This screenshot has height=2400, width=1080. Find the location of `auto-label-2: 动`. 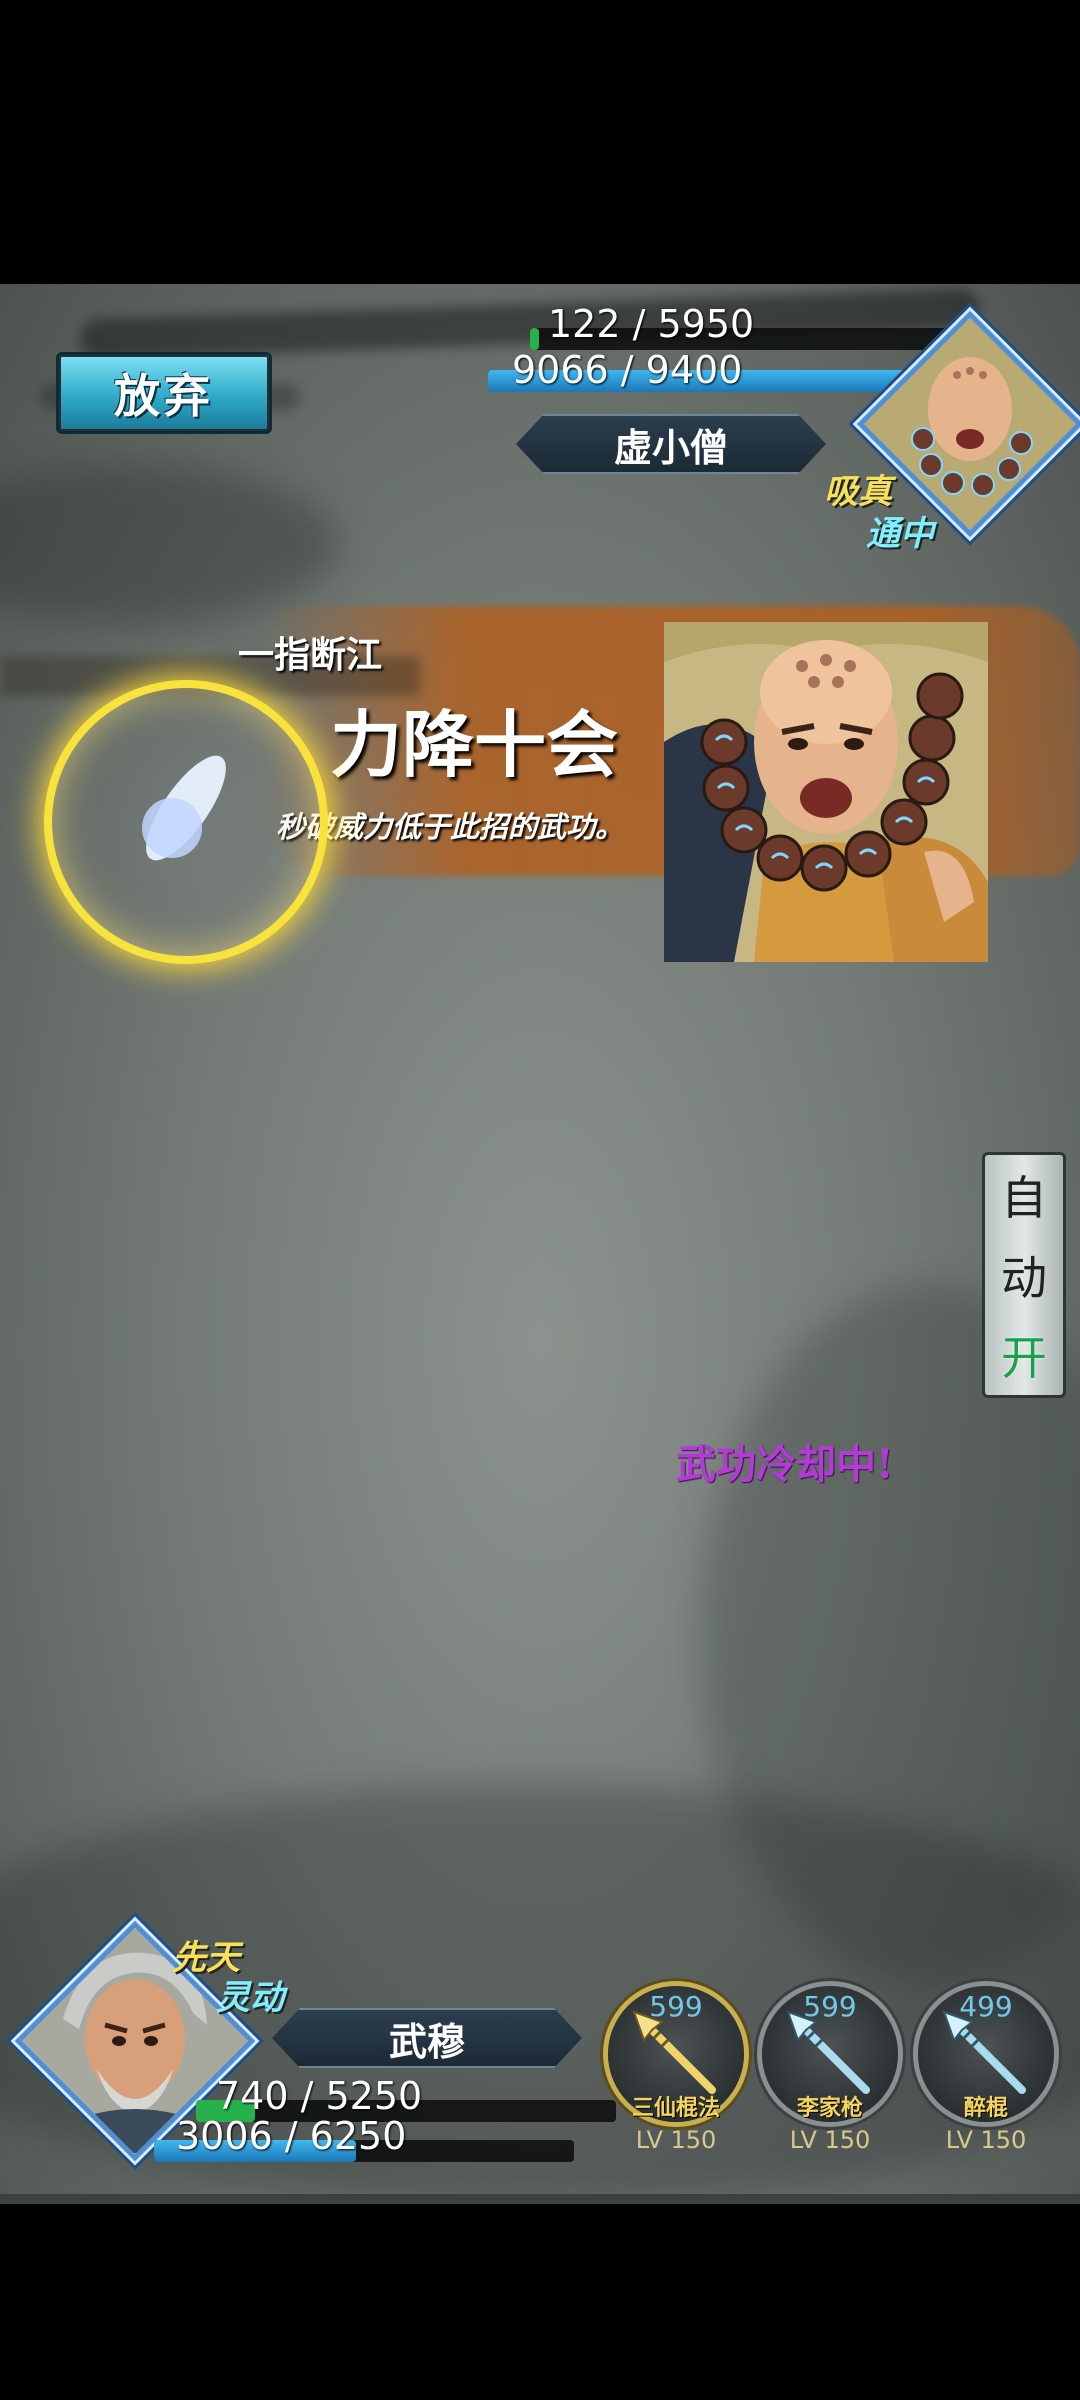

auto-label-2: 动 is located at coordinates (1024, 1278).